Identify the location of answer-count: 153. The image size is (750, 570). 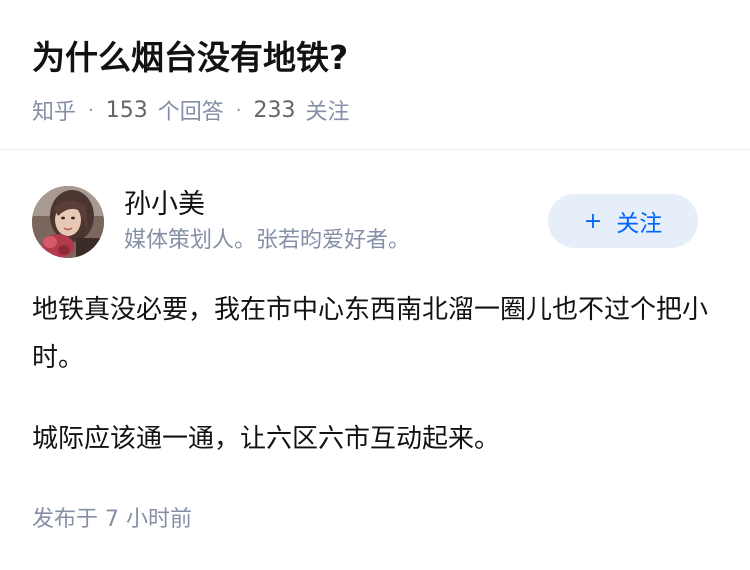
(126, 110).